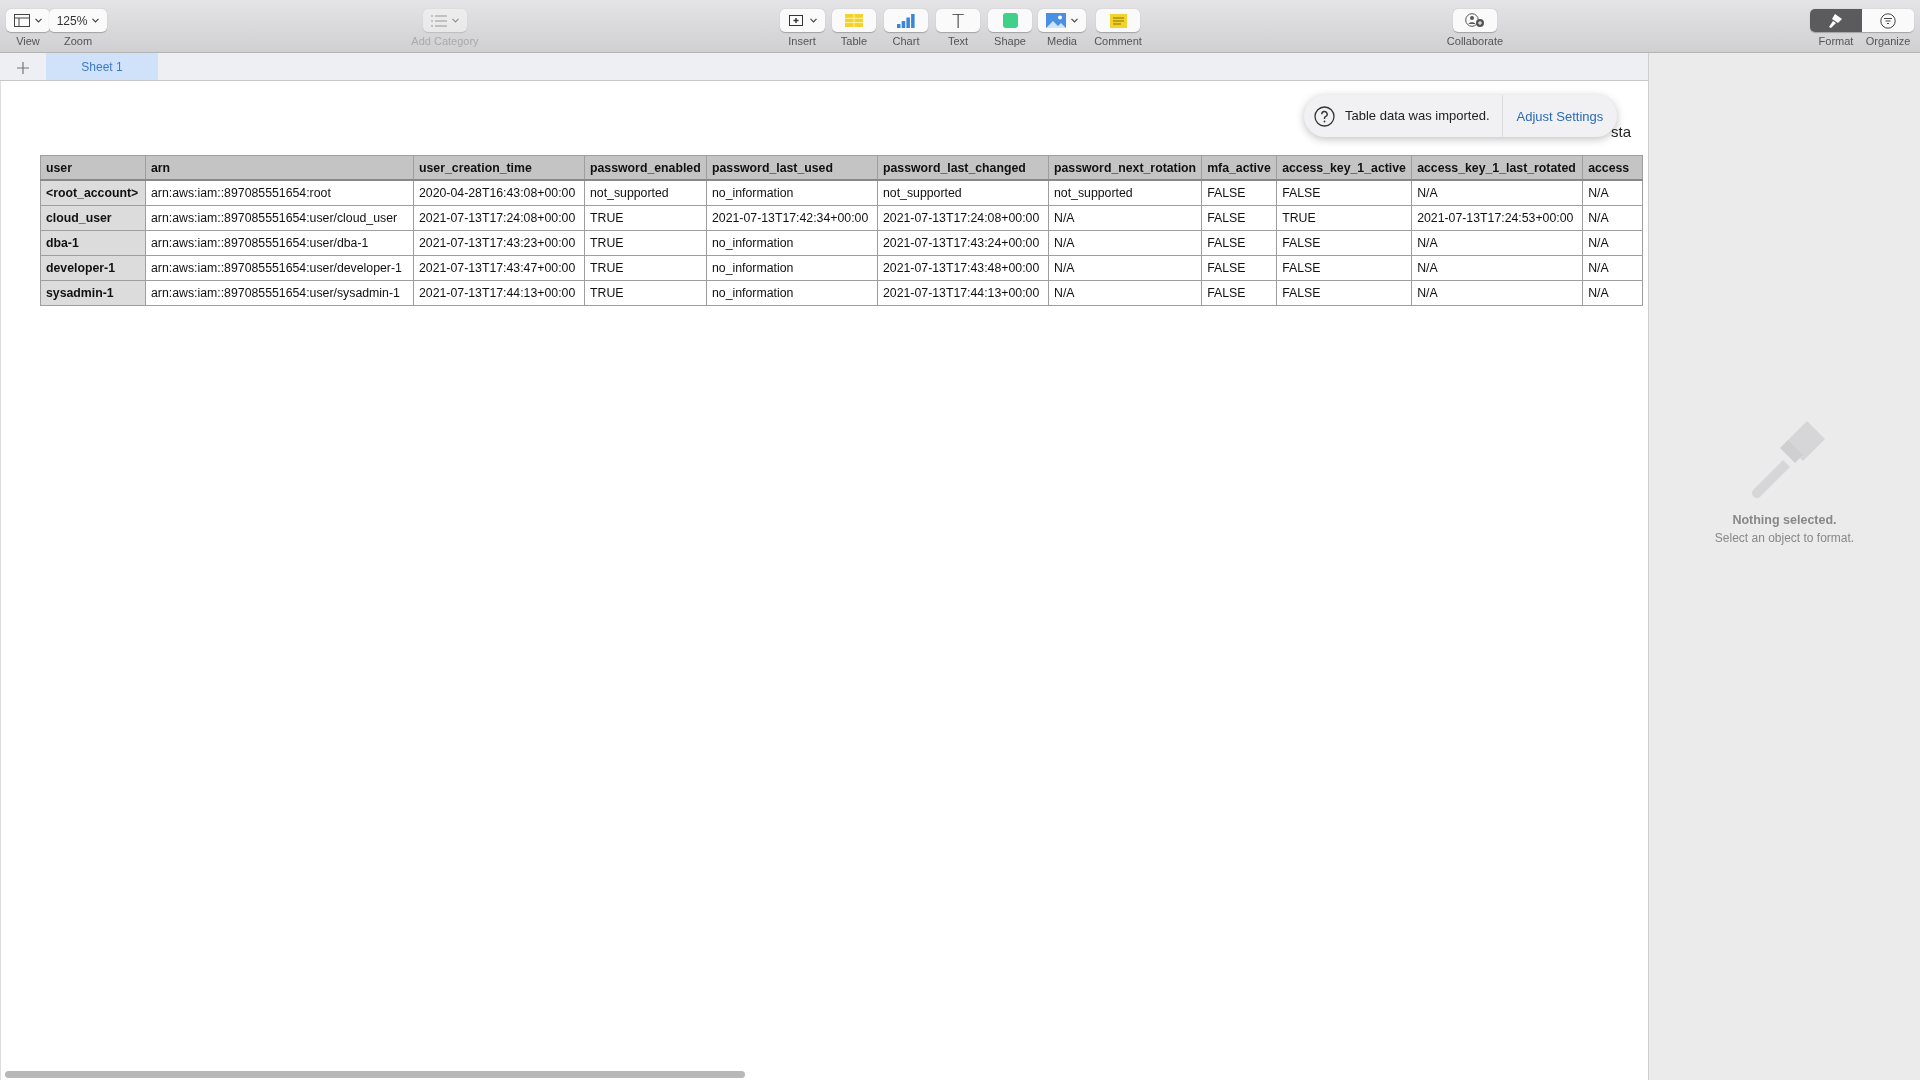  Describe the element at coordinates (1344, 167) in the screenshot. I see `column-header: access_key_1_active` at that location.